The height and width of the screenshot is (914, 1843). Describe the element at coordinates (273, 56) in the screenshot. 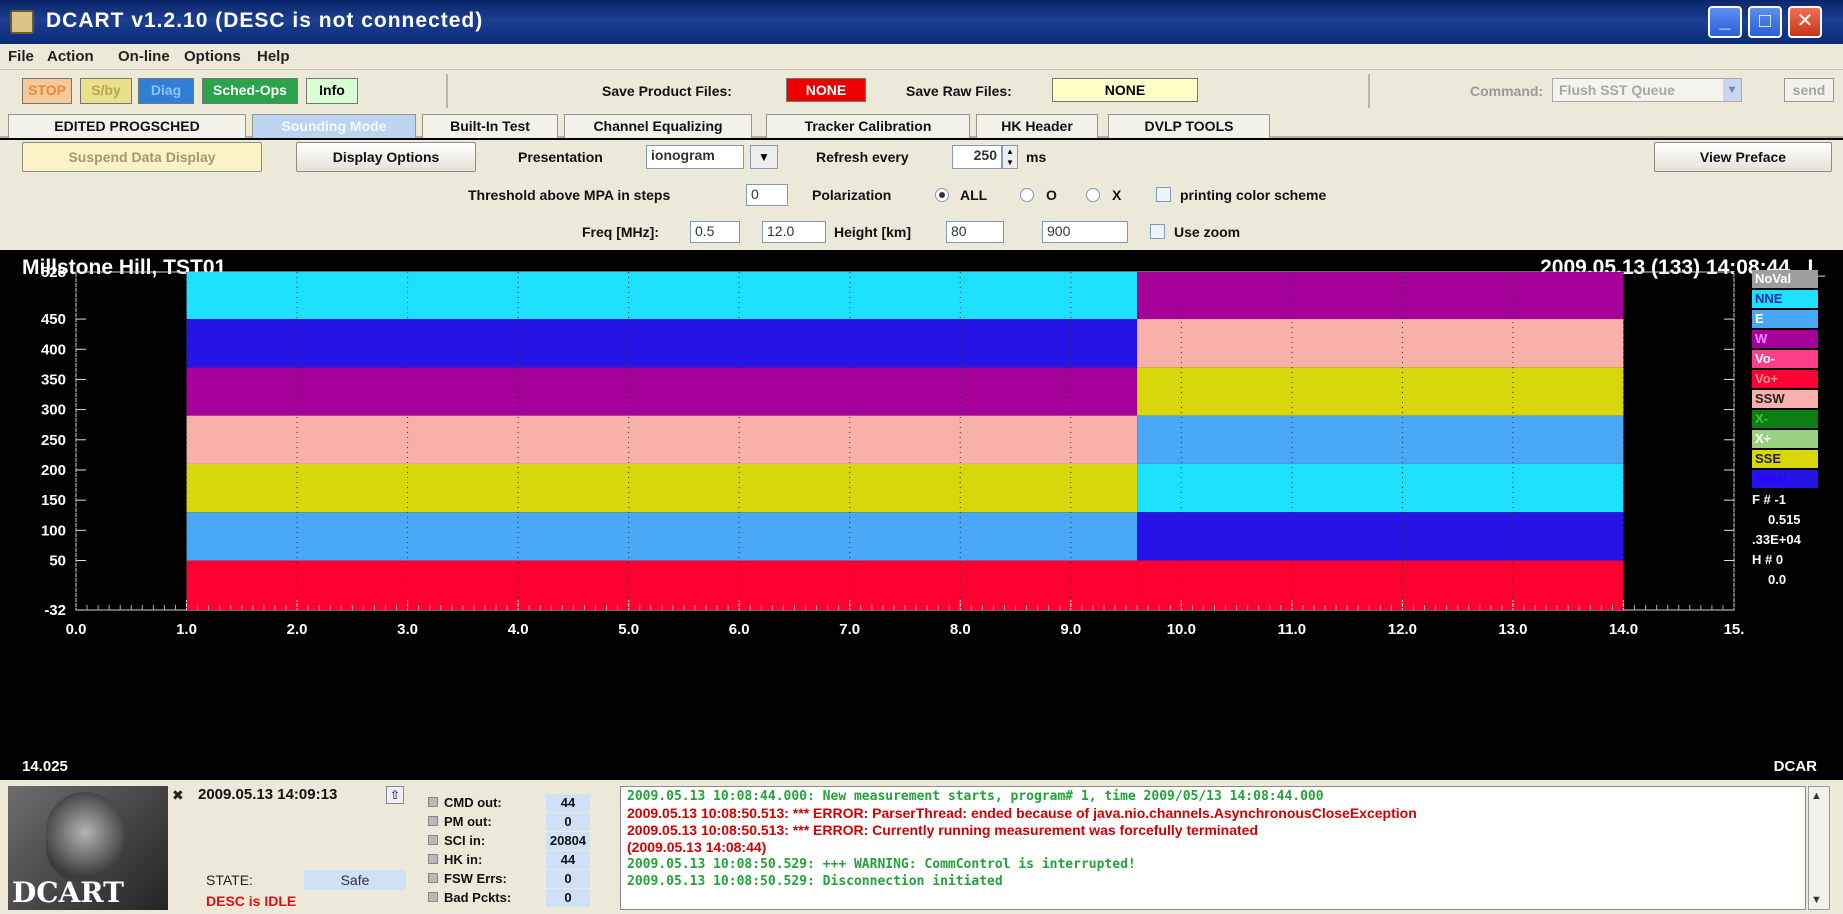

I see `menu-help: Help` at that location.